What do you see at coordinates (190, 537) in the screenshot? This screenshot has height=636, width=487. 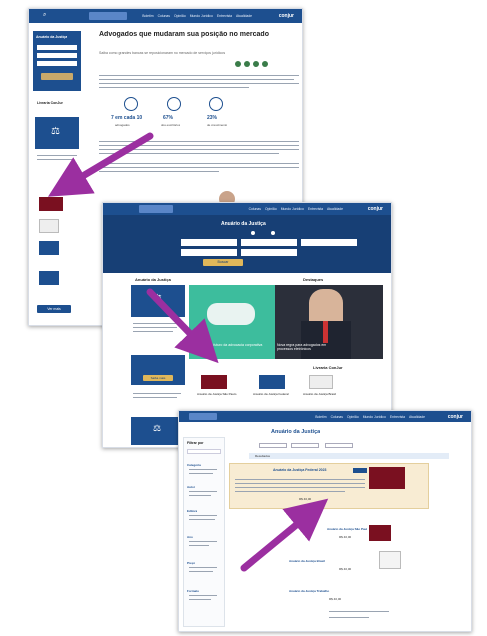 I see `filter-group: Ano` at bounding box center [190, 537].